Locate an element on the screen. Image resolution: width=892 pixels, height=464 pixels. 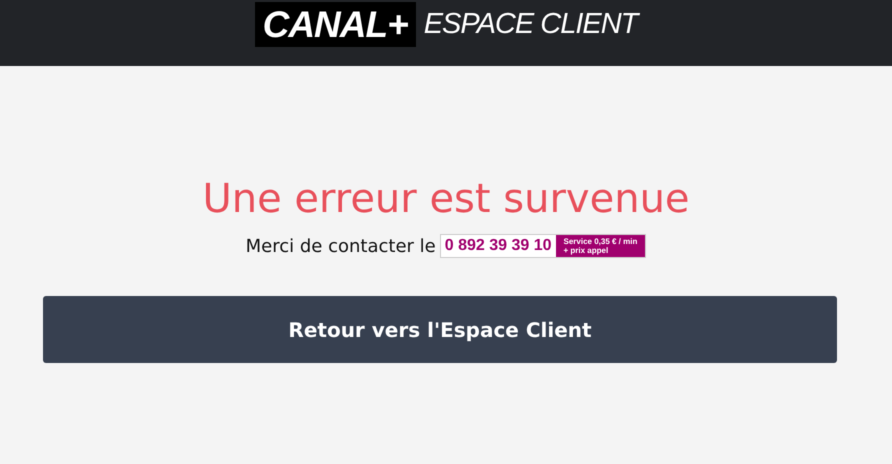
tariff-label: Service 0,35 € / min + prix appel is located at coordinates (601, 246).